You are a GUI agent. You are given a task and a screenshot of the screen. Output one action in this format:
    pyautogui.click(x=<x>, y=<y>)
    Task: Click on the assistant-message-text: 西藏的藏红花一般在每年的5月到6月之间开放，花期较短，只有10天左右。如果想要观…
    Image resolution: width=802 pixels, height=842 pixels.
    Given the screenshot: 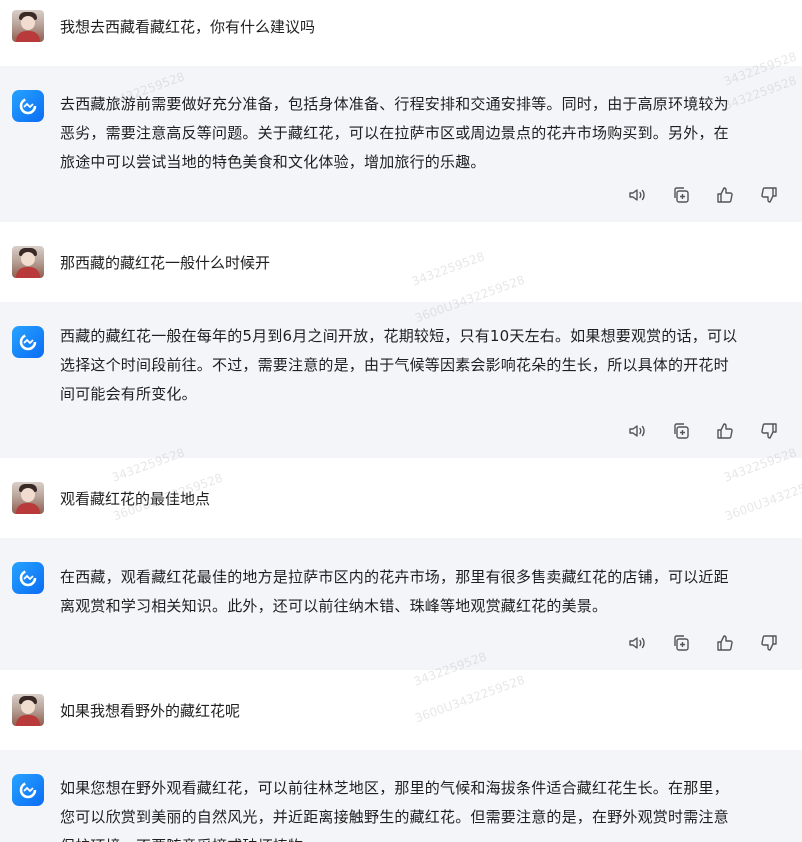 What is the action you would take?
    pyautogui.click(x=417, y=365)
    